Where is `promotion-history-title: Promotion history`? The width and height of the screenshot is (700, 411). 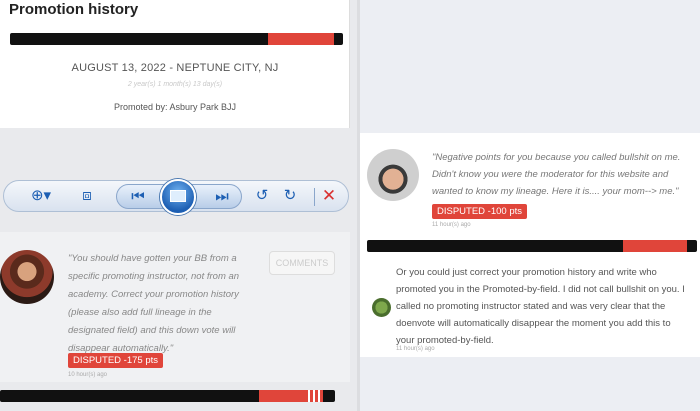 promotion-history-title: Promotion history is located at coordinates (74, 9).